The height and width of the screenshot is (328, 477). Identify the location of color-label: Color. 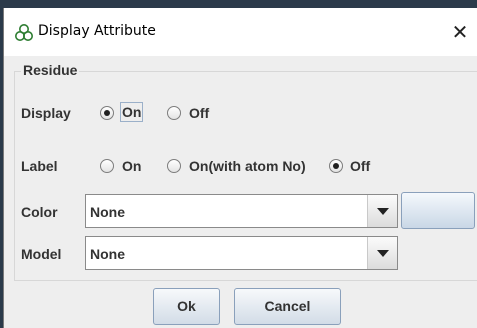
(39, 212).